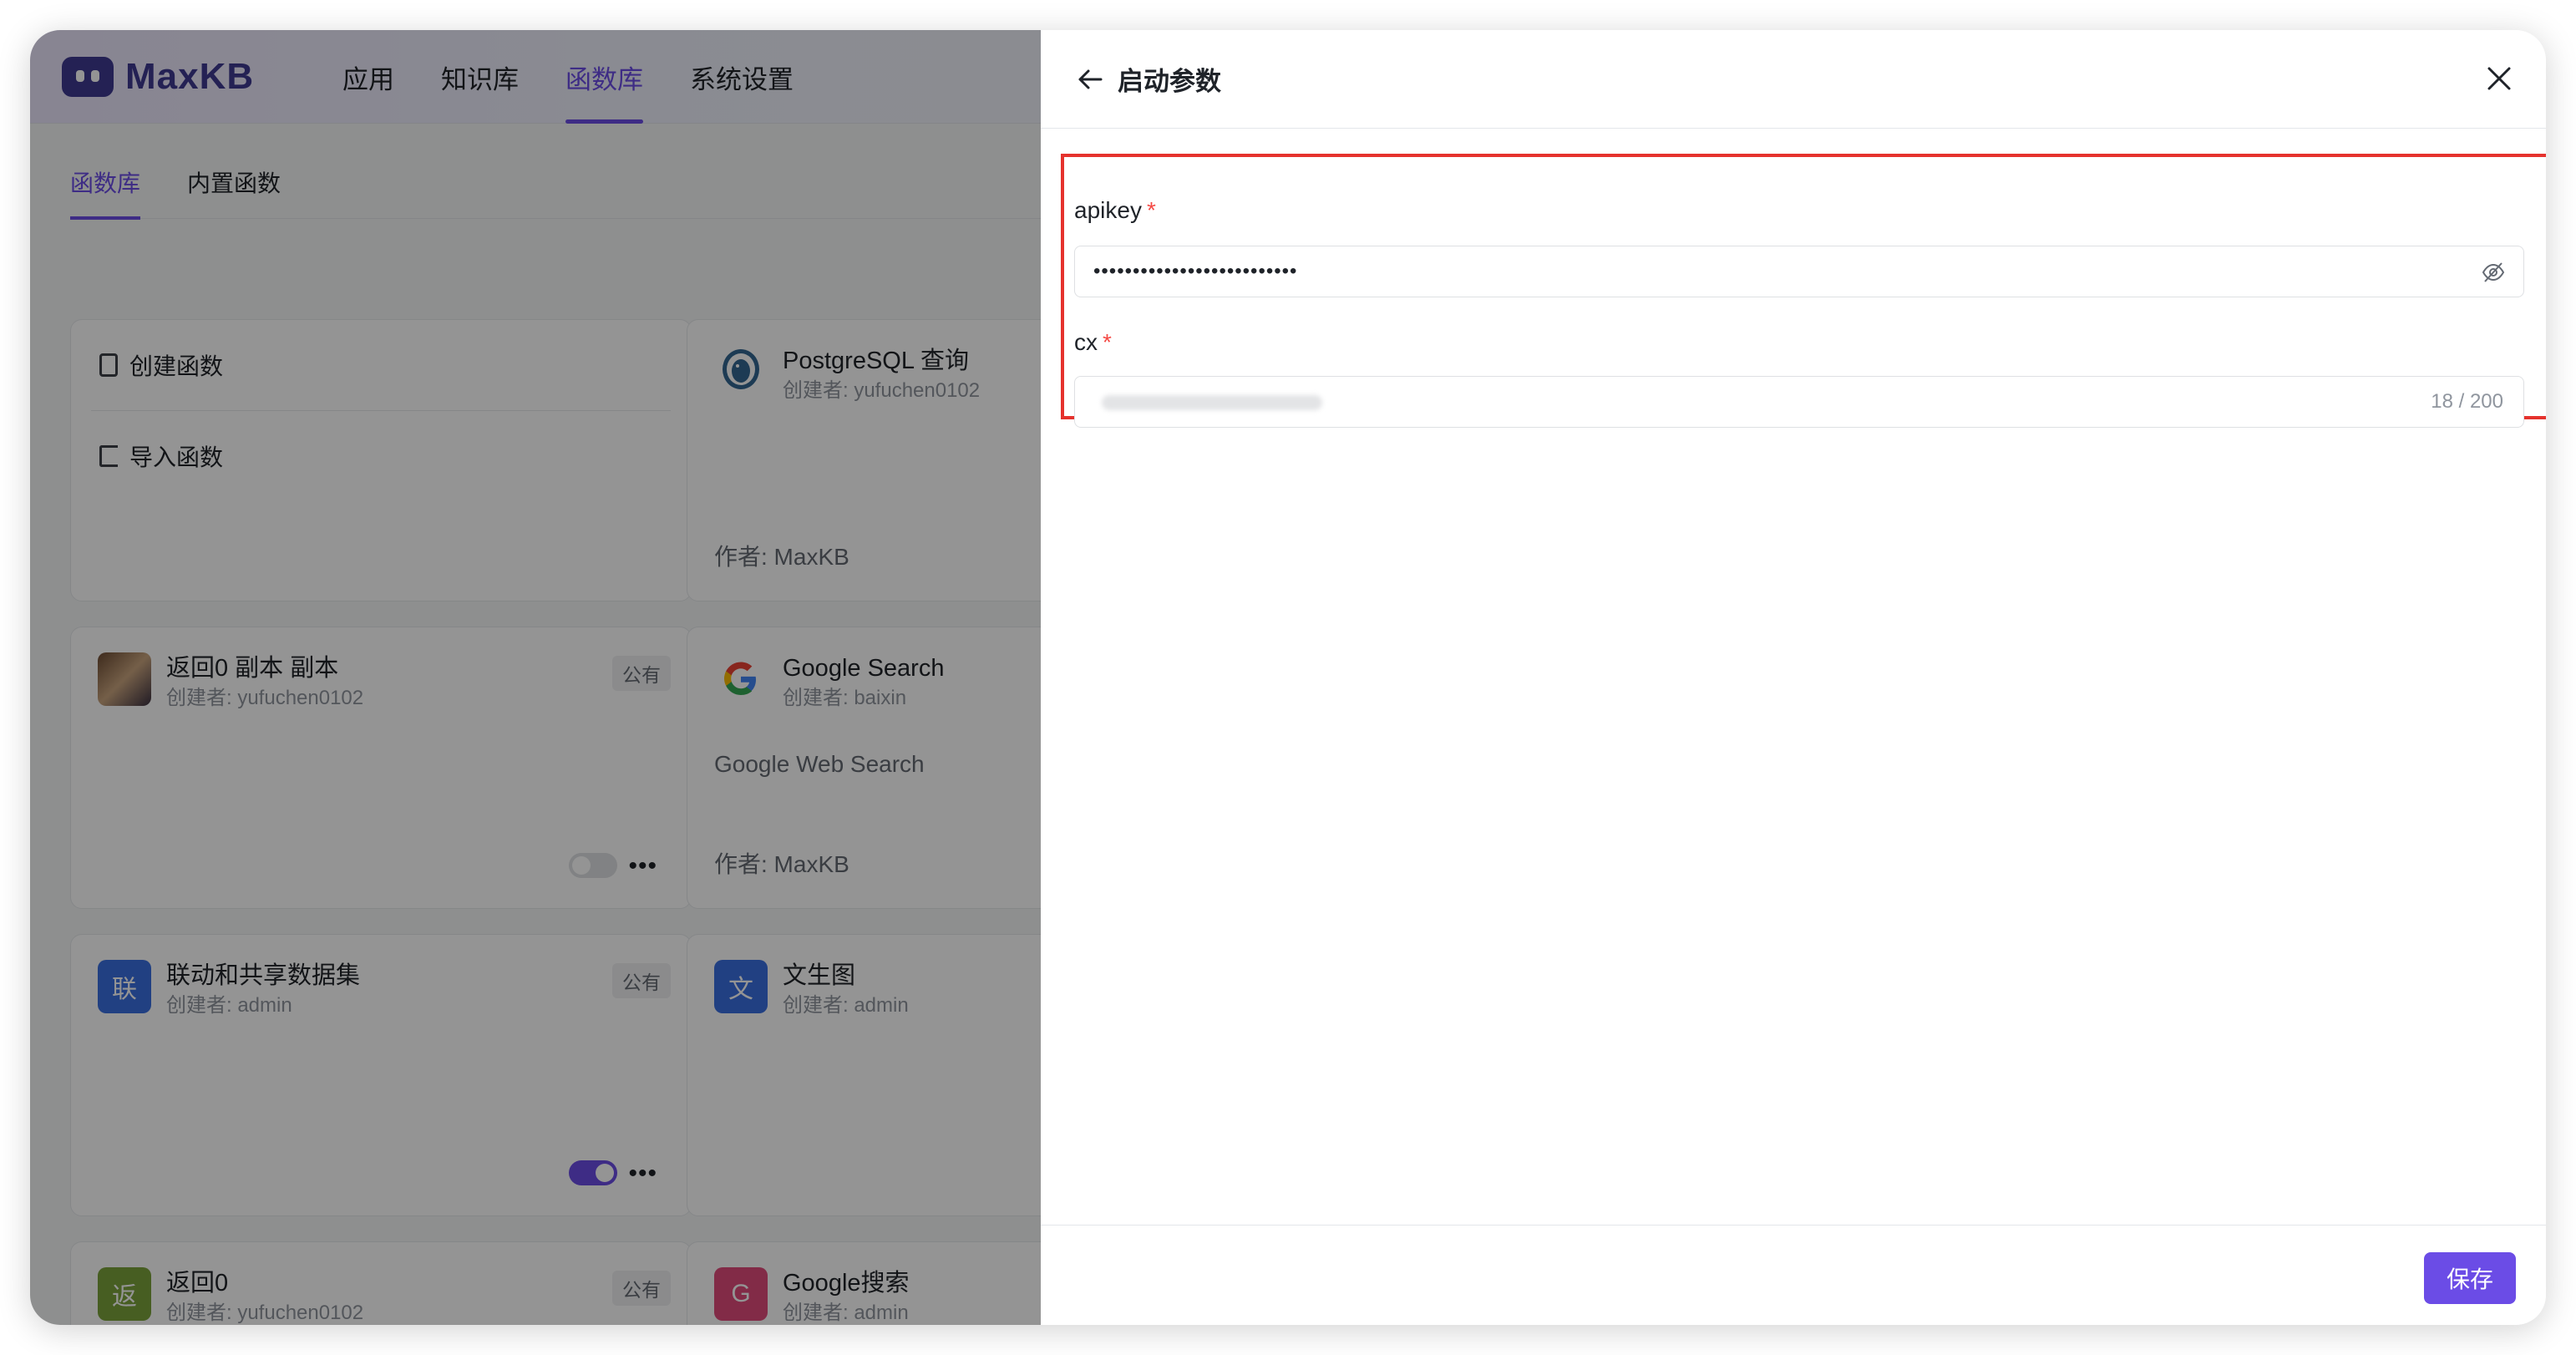 The width and height of the screenshot is (2576, 1355). What do you see at coordinates (2467, 402) in the screenshot?
I see `character-count: 18 / 200` at bounding box center [2467, 402].